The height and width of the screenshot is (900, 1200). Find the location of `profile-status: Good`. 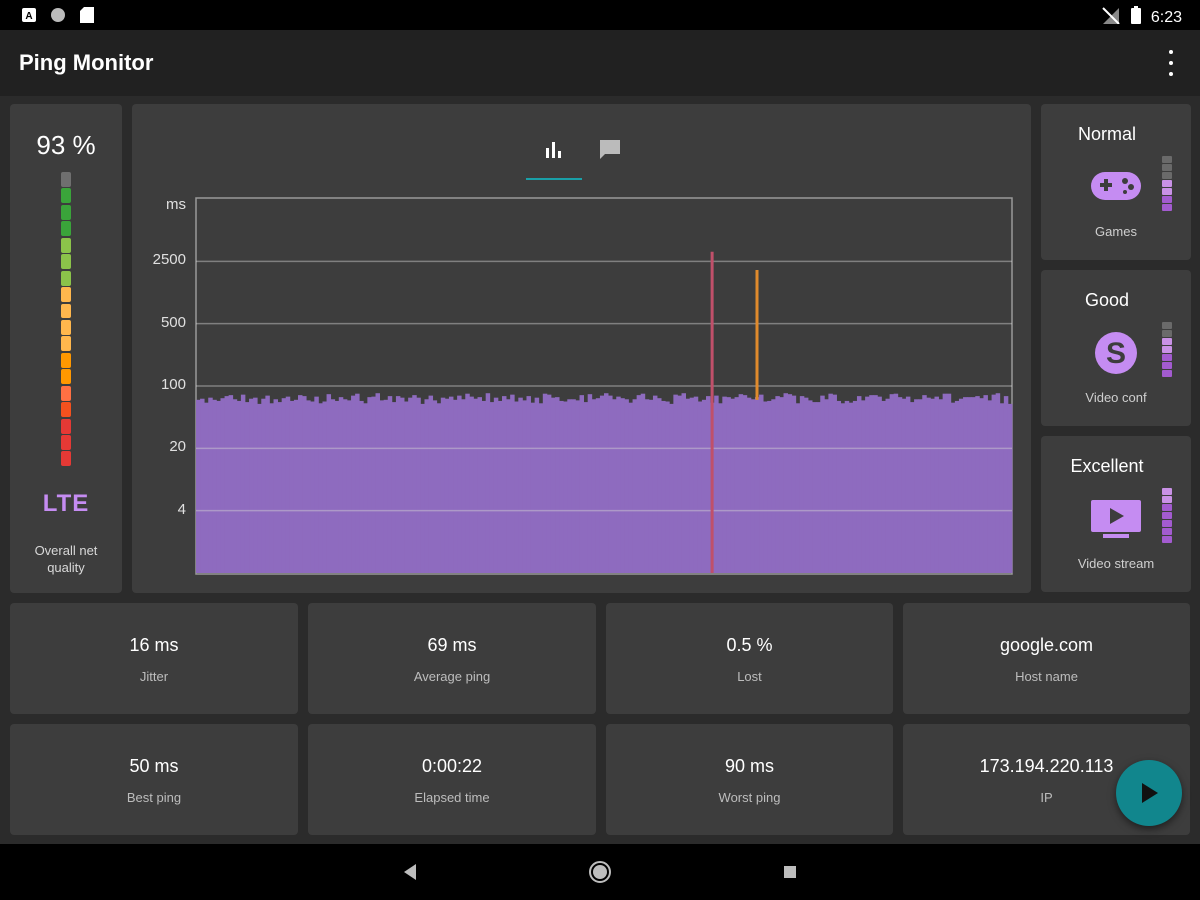

profile-status: Good is located at coordinates (1107, 300).